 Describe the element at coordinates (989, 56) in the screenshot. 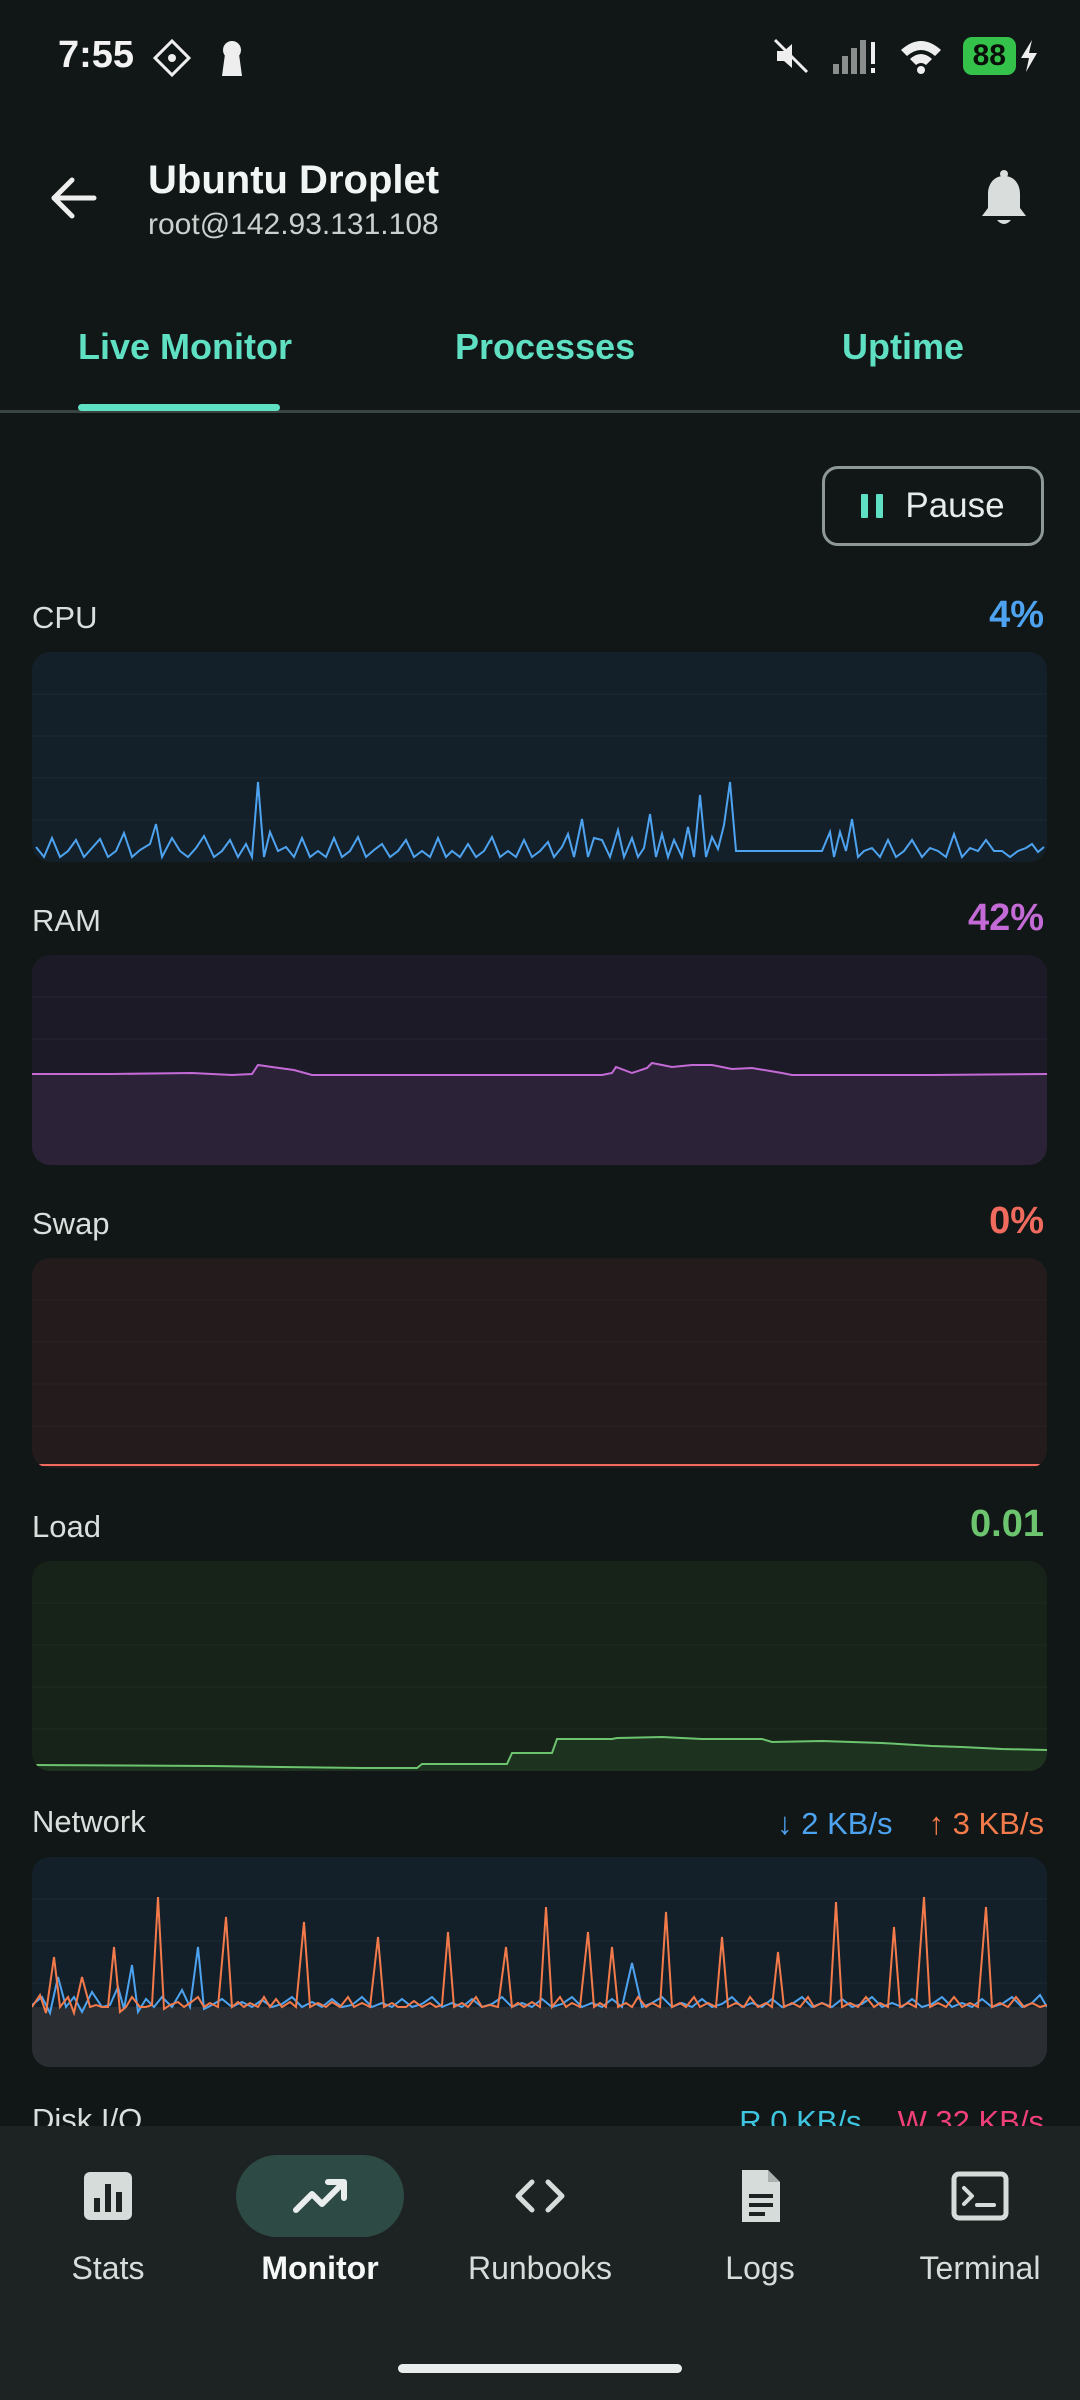

I see `battery-level: 88` at that location.